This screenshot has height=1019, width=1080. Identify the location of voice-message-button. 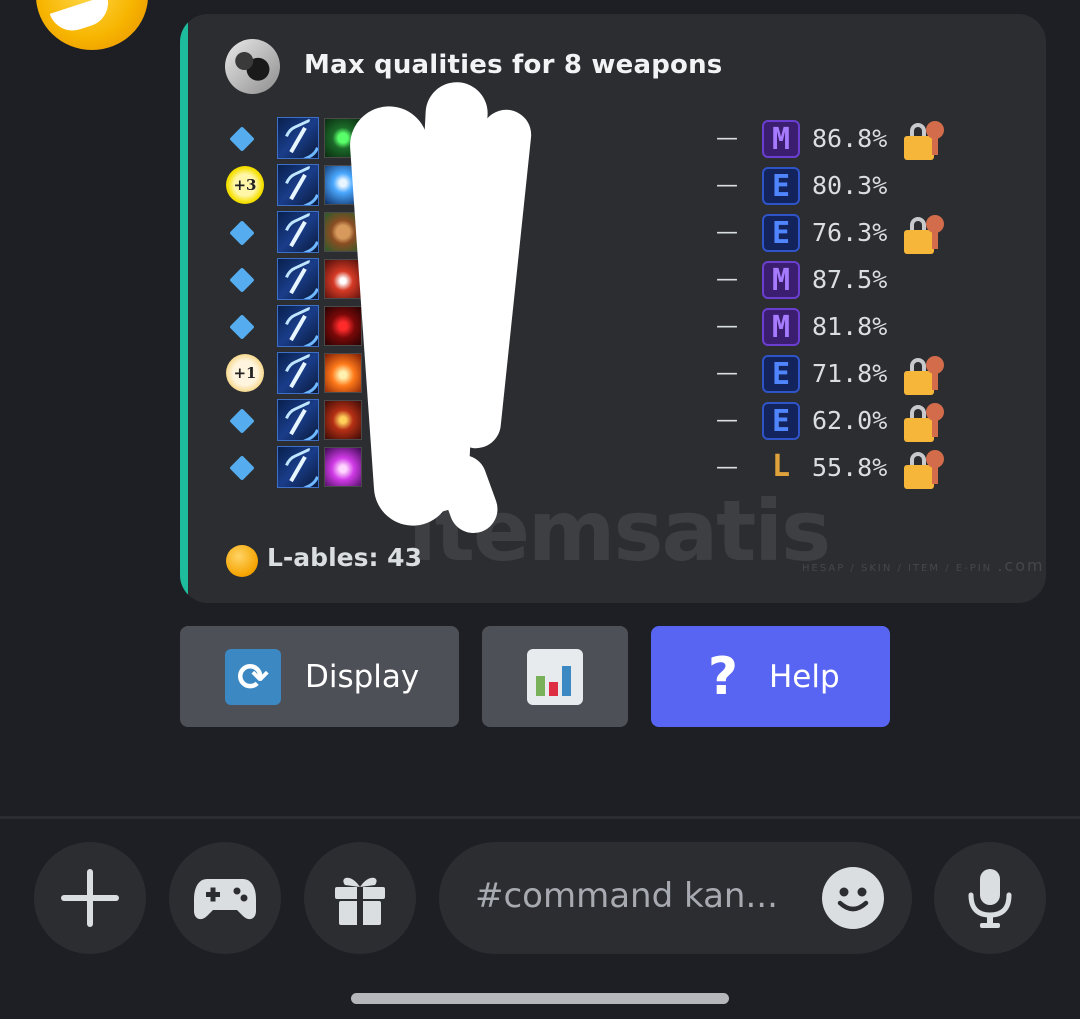
(990, 898).